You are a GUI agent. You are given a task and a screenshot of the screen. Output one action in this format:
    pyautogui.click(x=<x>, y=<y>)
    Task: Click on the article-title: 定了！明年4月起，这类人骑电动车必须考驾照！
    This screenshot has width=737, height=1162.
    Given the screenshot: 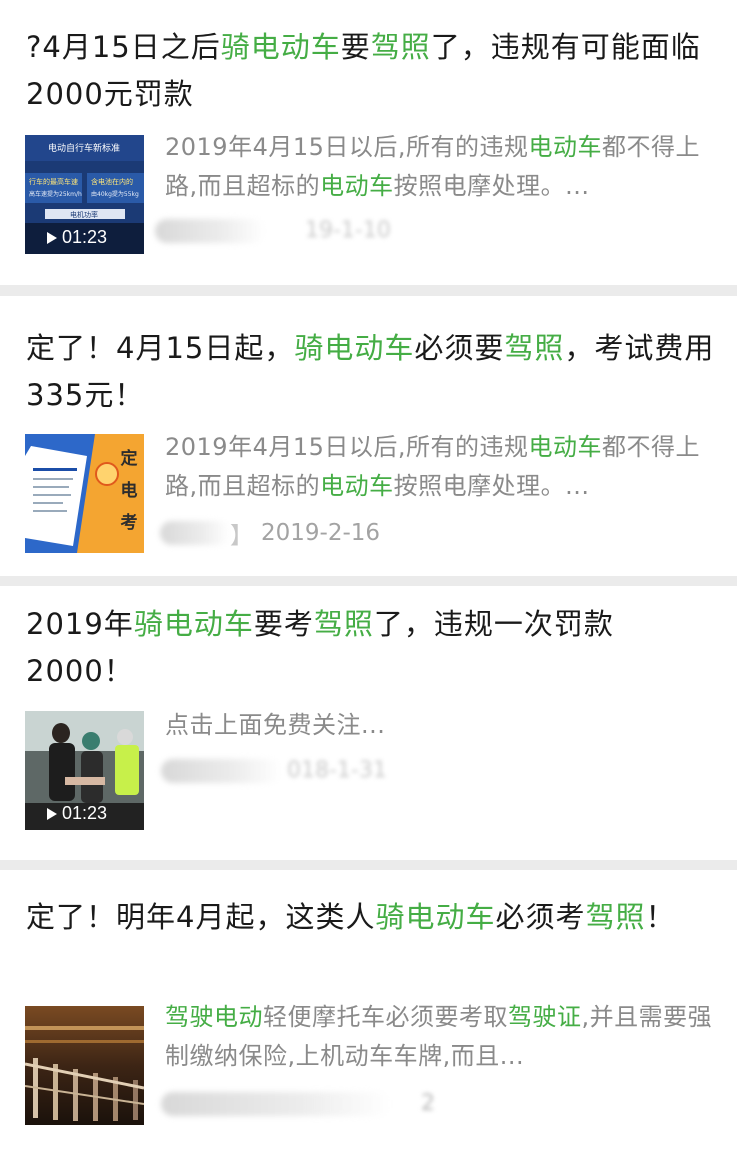 What is the action you would take?
    pyautogui.click(x=371, y=917)
    